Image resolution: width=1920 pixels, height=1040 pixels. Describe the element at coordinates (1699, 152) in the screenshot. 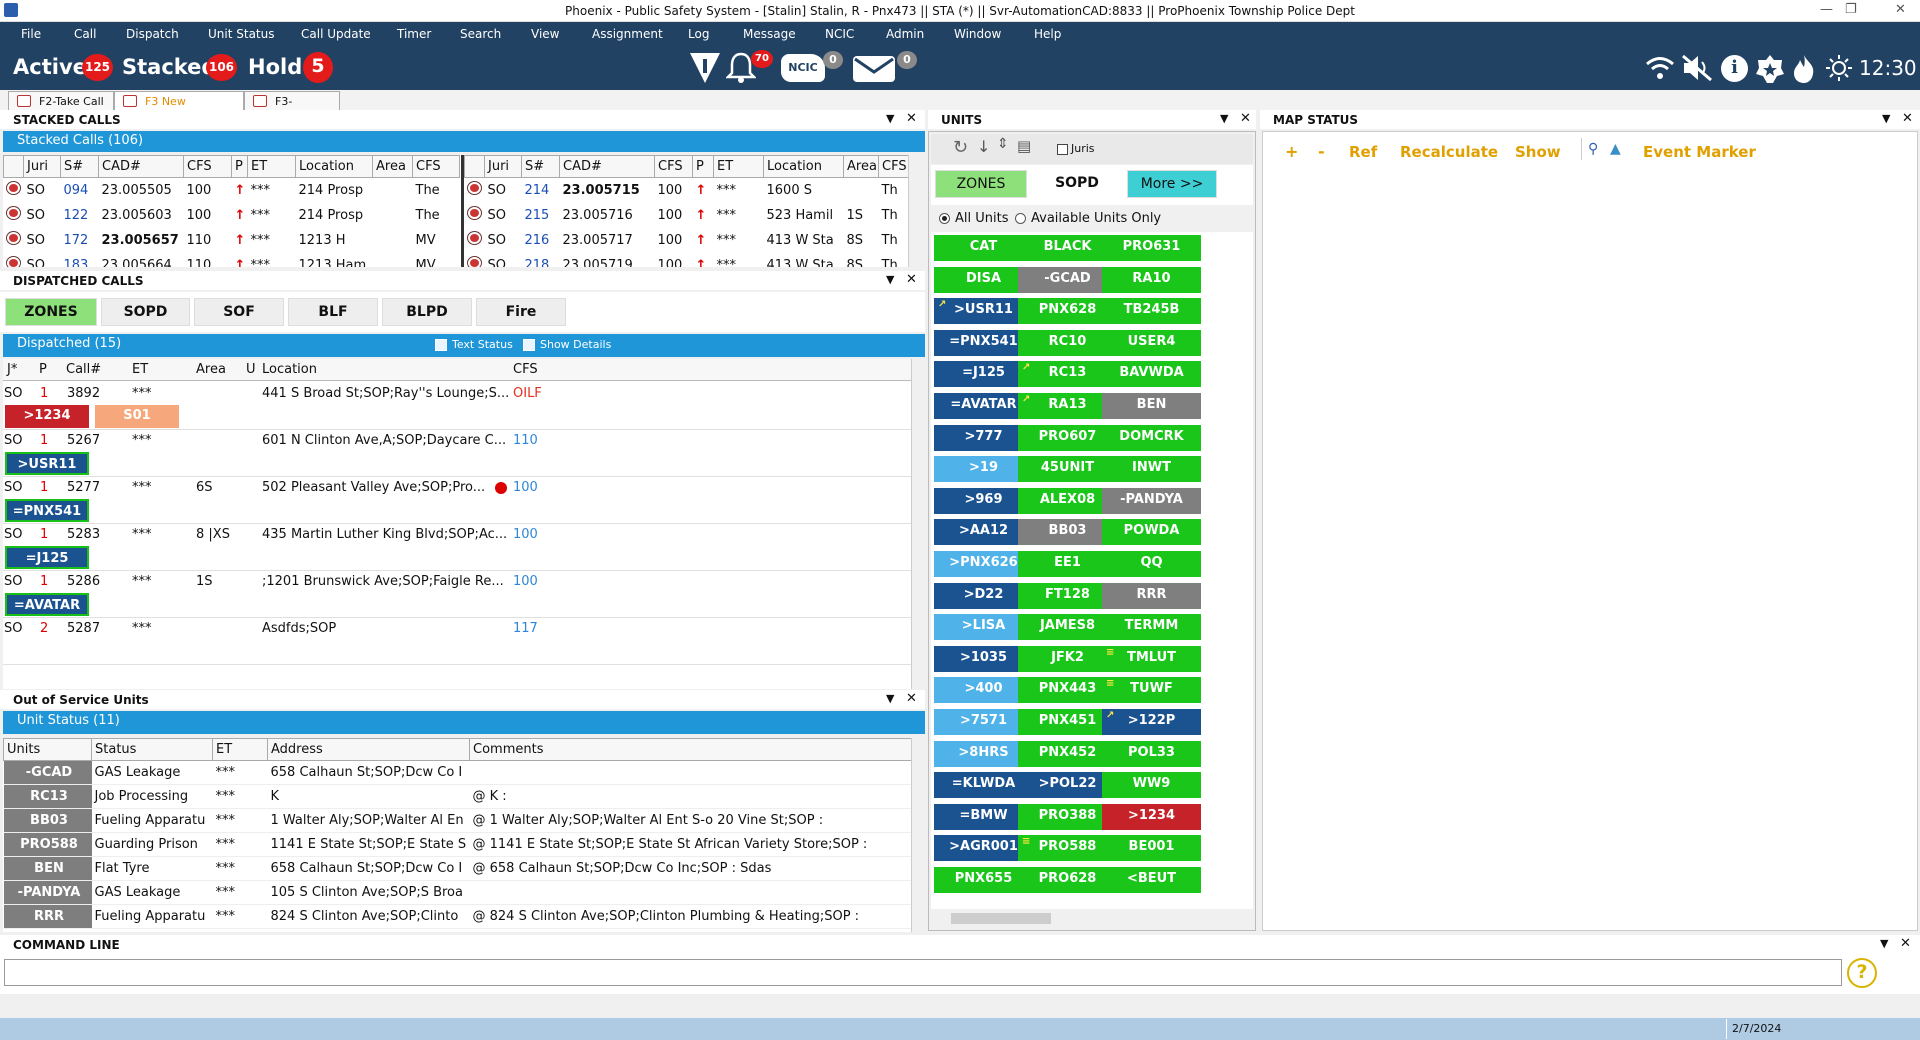

I see `event-marker-button: Event Marker` at that location.